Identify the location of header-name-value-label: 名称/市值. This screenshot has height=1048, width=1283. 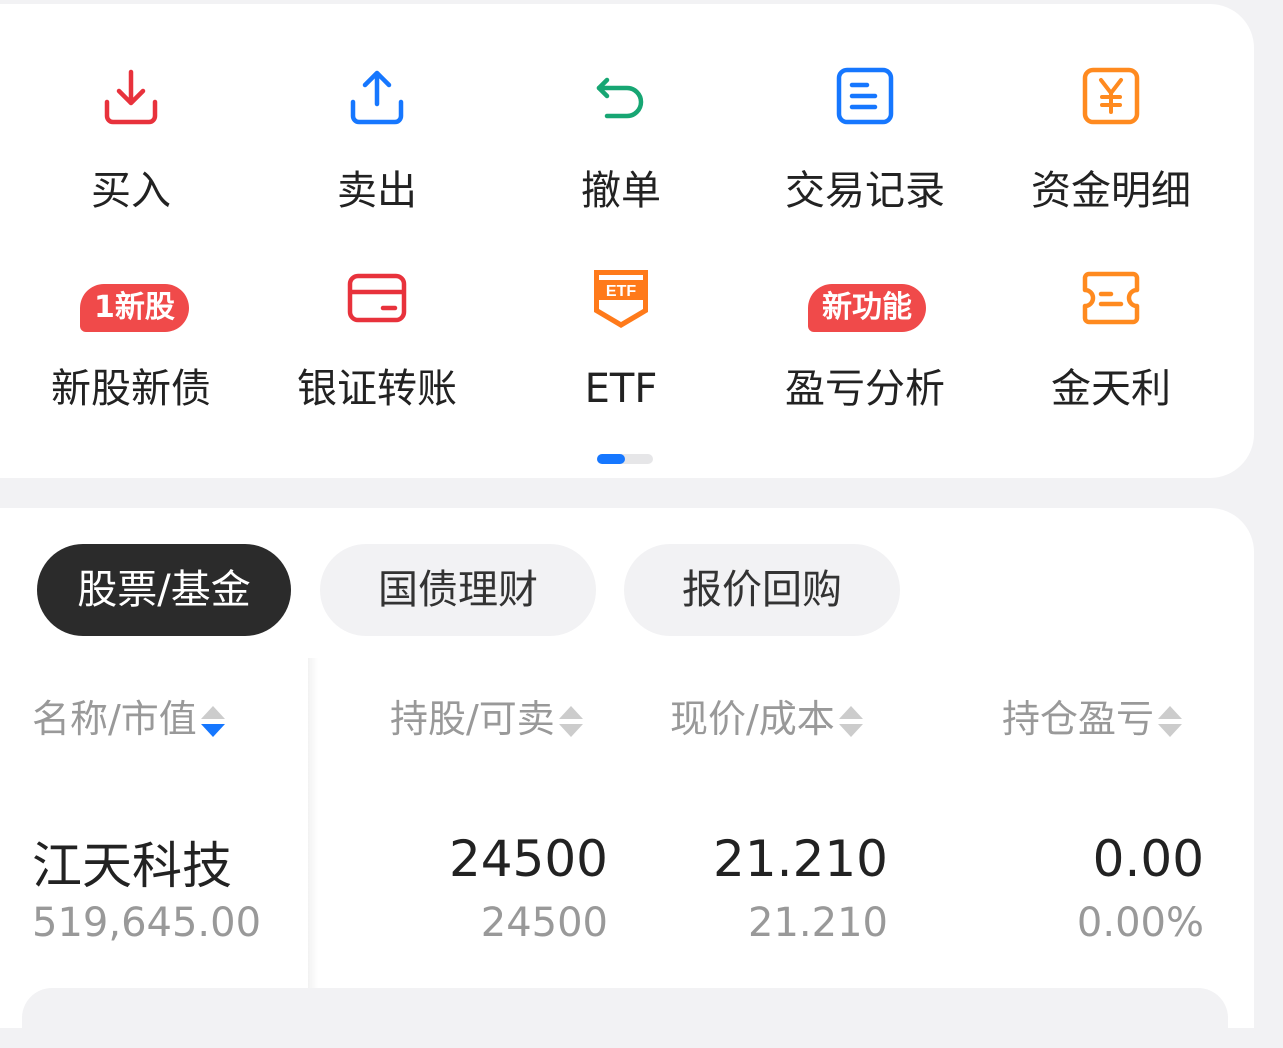
(114, 719).